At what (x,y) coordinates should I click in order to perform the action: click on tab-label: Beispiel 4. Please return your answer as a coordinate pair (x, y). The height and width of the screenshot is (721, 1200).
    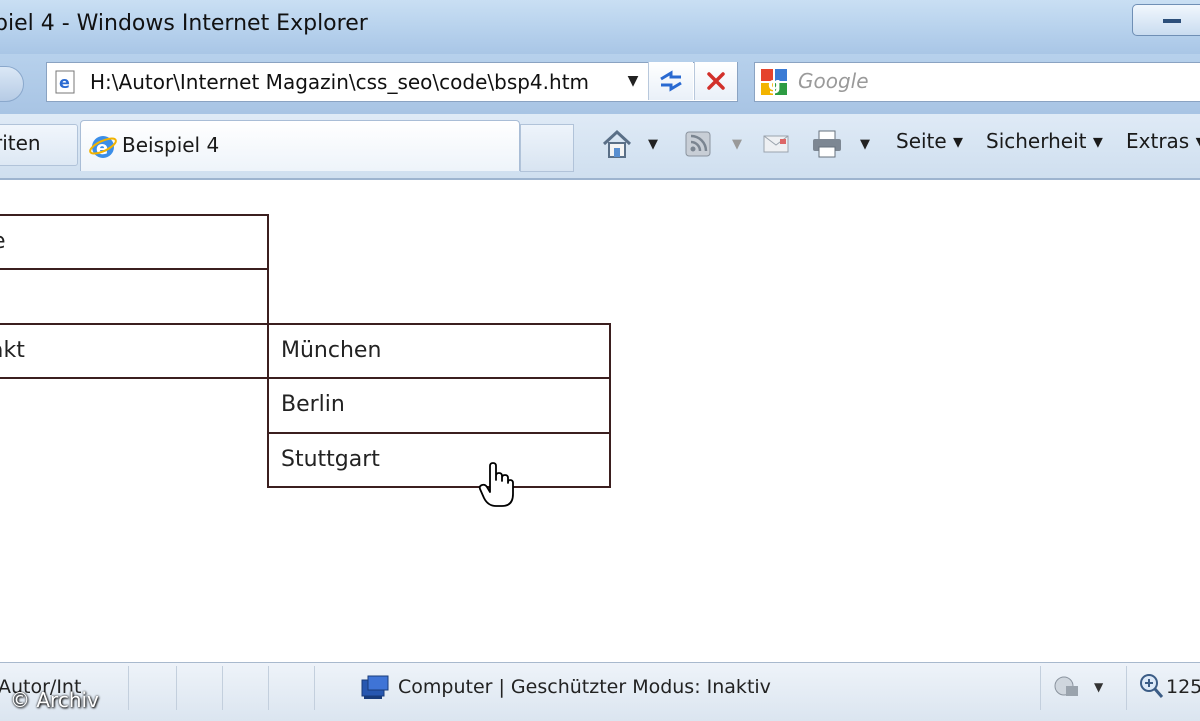
    Looking at the image, I should click on (170, 145).